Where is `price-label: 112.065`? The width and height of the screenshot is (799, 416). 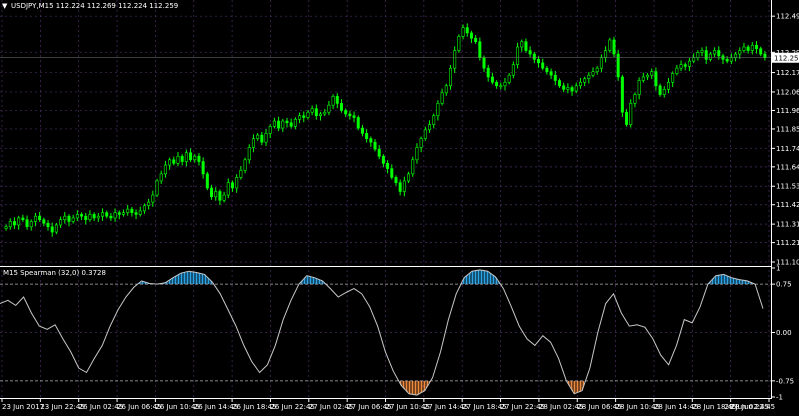 price-label: 112.065 is located at coordinates (787, 92).